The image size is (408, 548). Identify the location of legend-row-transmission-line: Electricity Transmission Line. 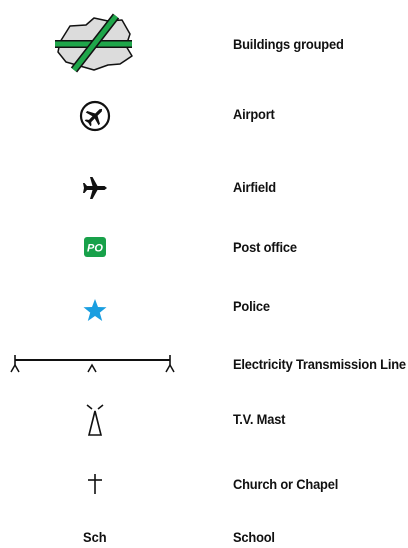
(204, 365).